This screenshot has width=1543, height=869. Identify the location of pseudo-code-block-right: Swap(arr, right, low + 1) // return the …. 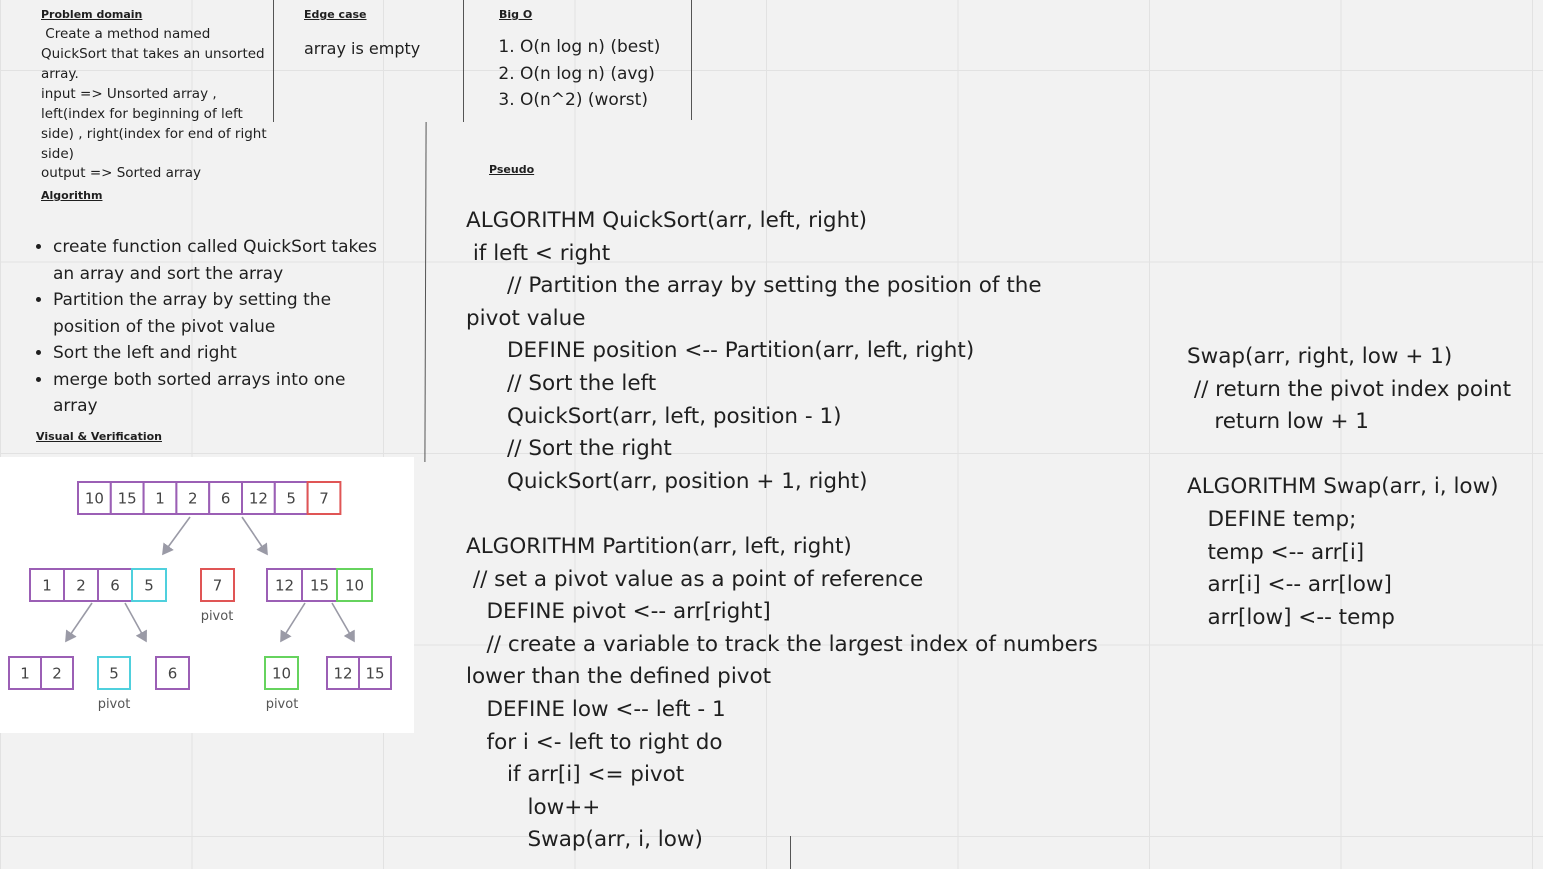
(1349, 487).